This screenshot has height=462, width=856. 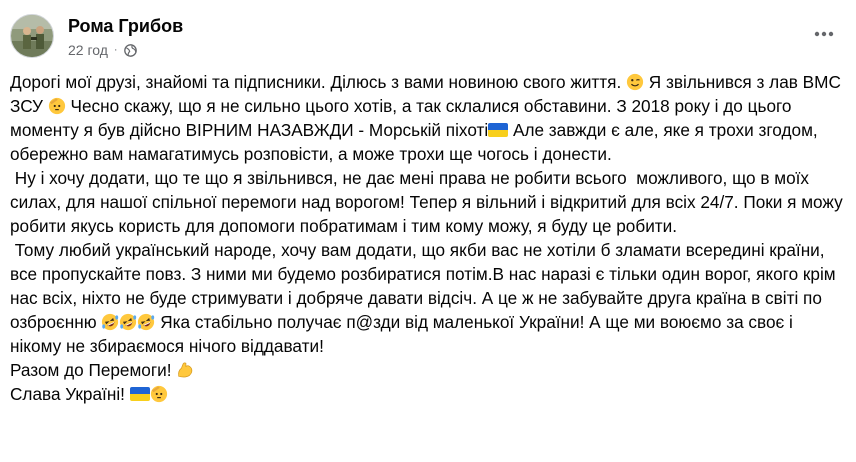 I want to click on post-meta: 22 год ·, so click(x=102, y=50).